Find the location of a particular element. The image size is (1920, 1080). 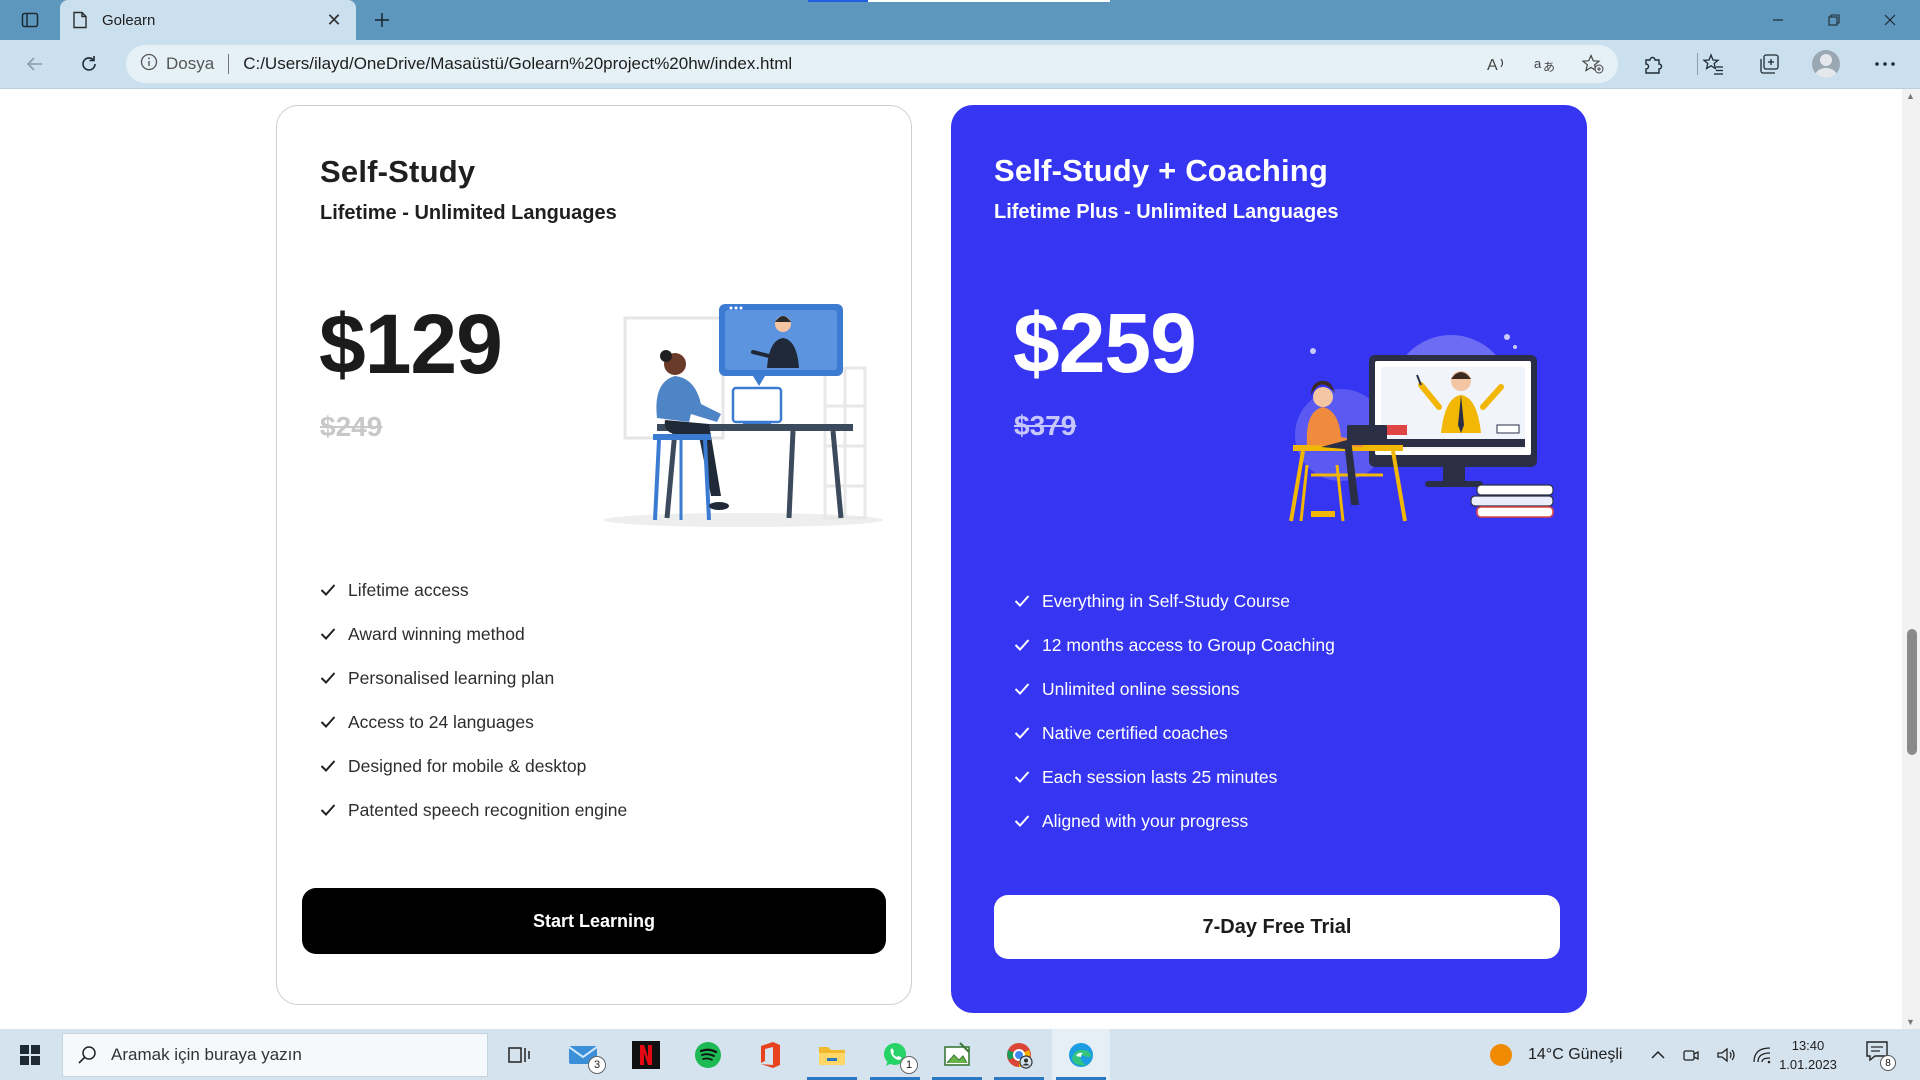

taskbar-netflix is located at coordinates (646, 1054).